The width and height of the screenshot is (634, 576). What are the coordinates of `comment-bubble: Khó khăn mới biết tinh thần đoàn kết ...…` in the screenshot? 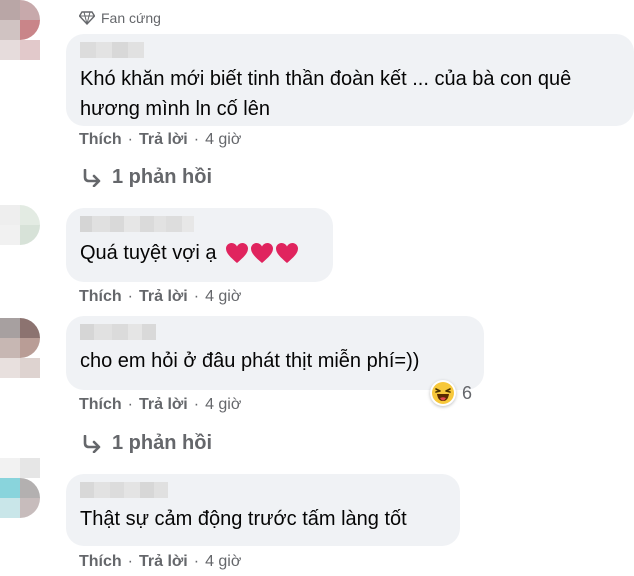 It's located at (350, 80).